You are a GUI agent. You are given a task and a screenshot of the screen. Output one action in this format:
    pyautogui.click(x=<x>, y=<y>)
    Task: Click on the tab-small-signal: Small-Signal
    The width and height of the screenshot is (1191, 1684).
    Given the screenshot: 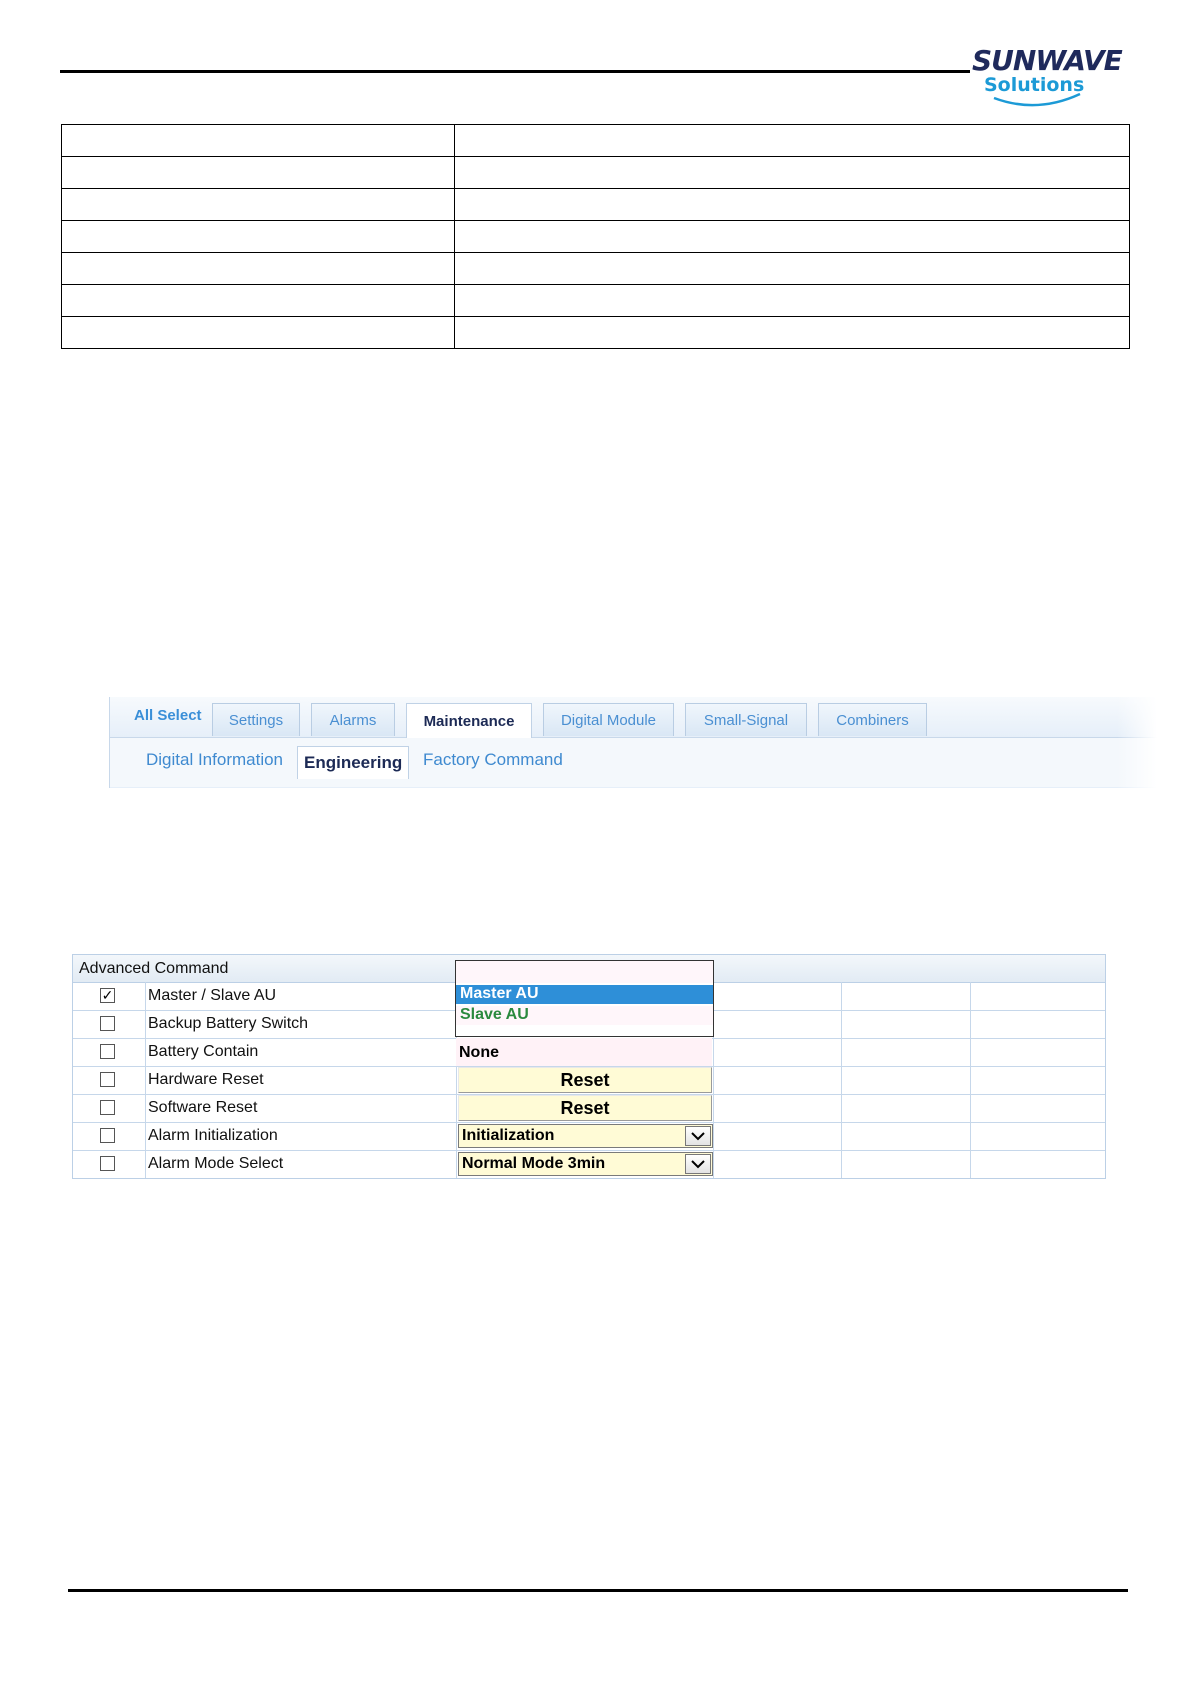 What is the action you would take?
    pyautogui.click(x=746, y=719)
    